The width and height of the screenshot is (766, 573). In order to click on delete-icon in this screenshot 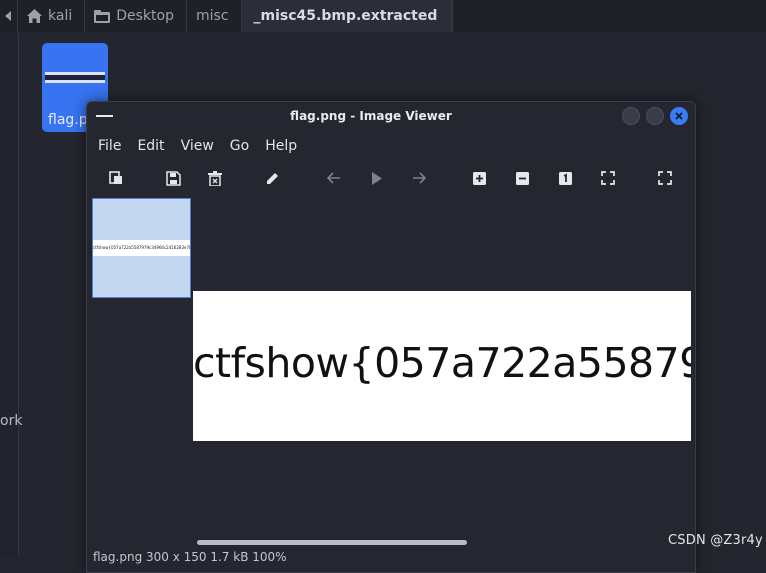, I will do `click(215, 178)`.